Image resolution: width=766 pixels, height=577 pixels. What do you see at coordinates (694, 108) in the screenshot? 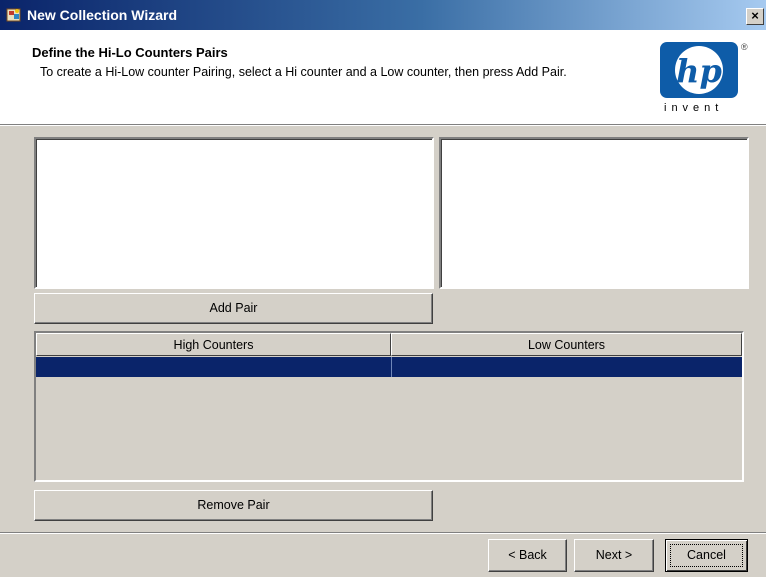
I see `logo-tagline: invent` at bounding box center [694, 108].